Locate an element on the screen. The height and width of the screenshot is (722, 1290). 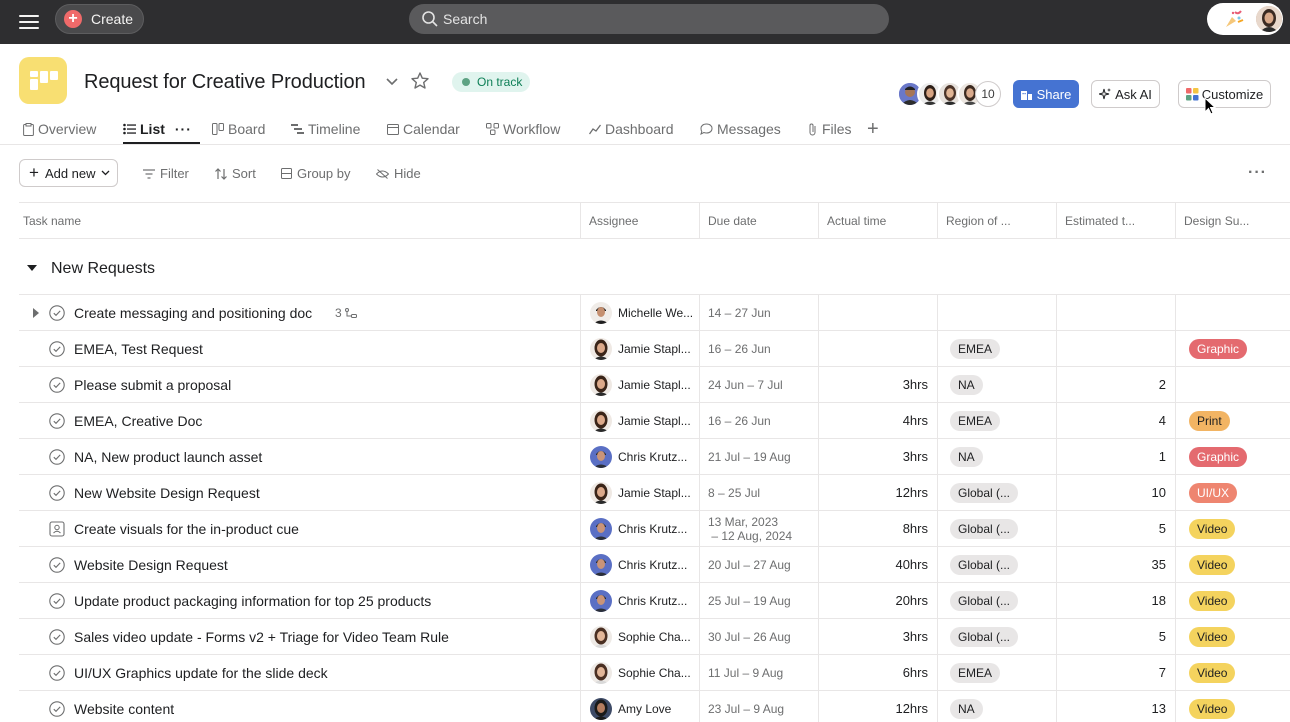
project-icon is located at coordinates (43, 80).